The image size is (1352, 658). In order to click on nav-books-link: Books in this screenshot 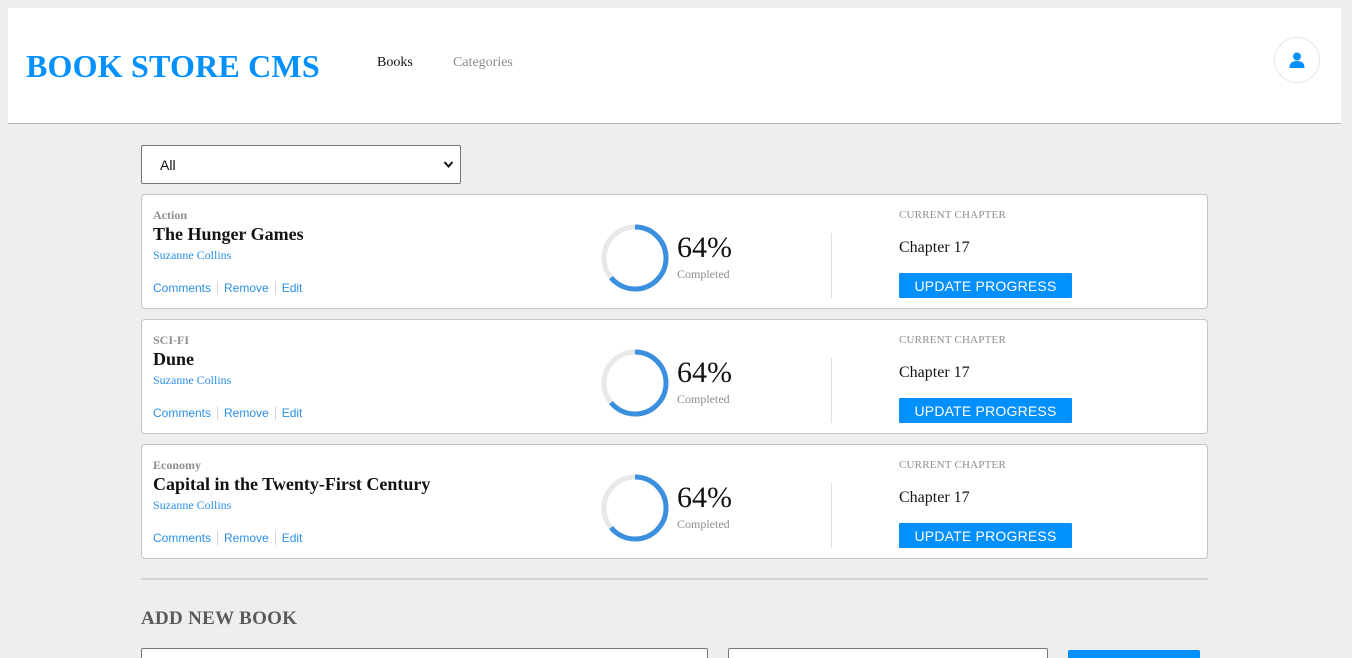, I will do `click(395, 63)`.